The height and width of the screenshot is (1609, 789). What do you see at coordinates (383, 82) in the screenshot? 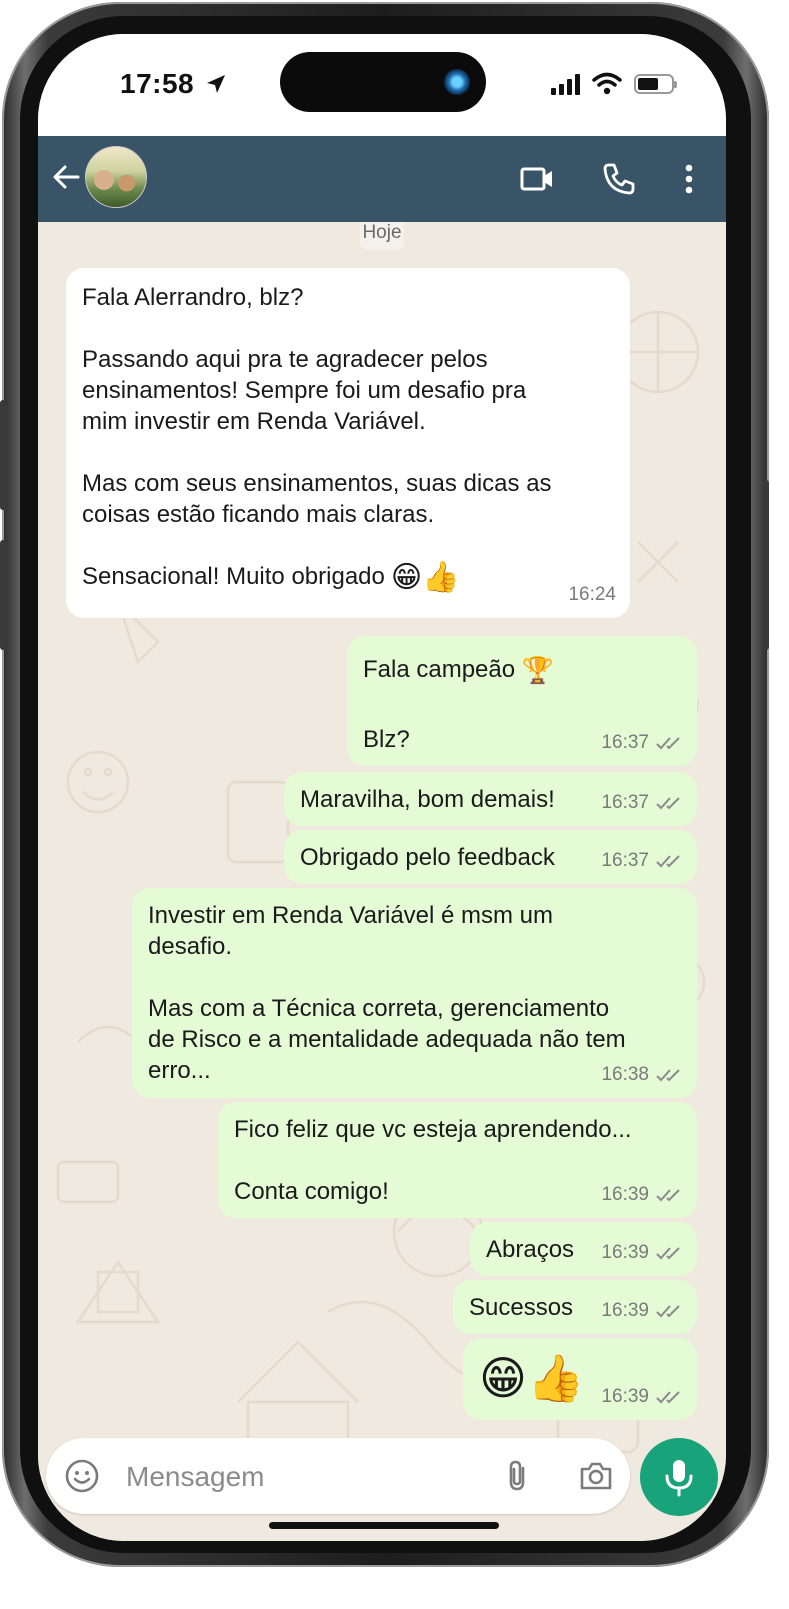
I see `dynamic-island` at bounding box center [383, 82].